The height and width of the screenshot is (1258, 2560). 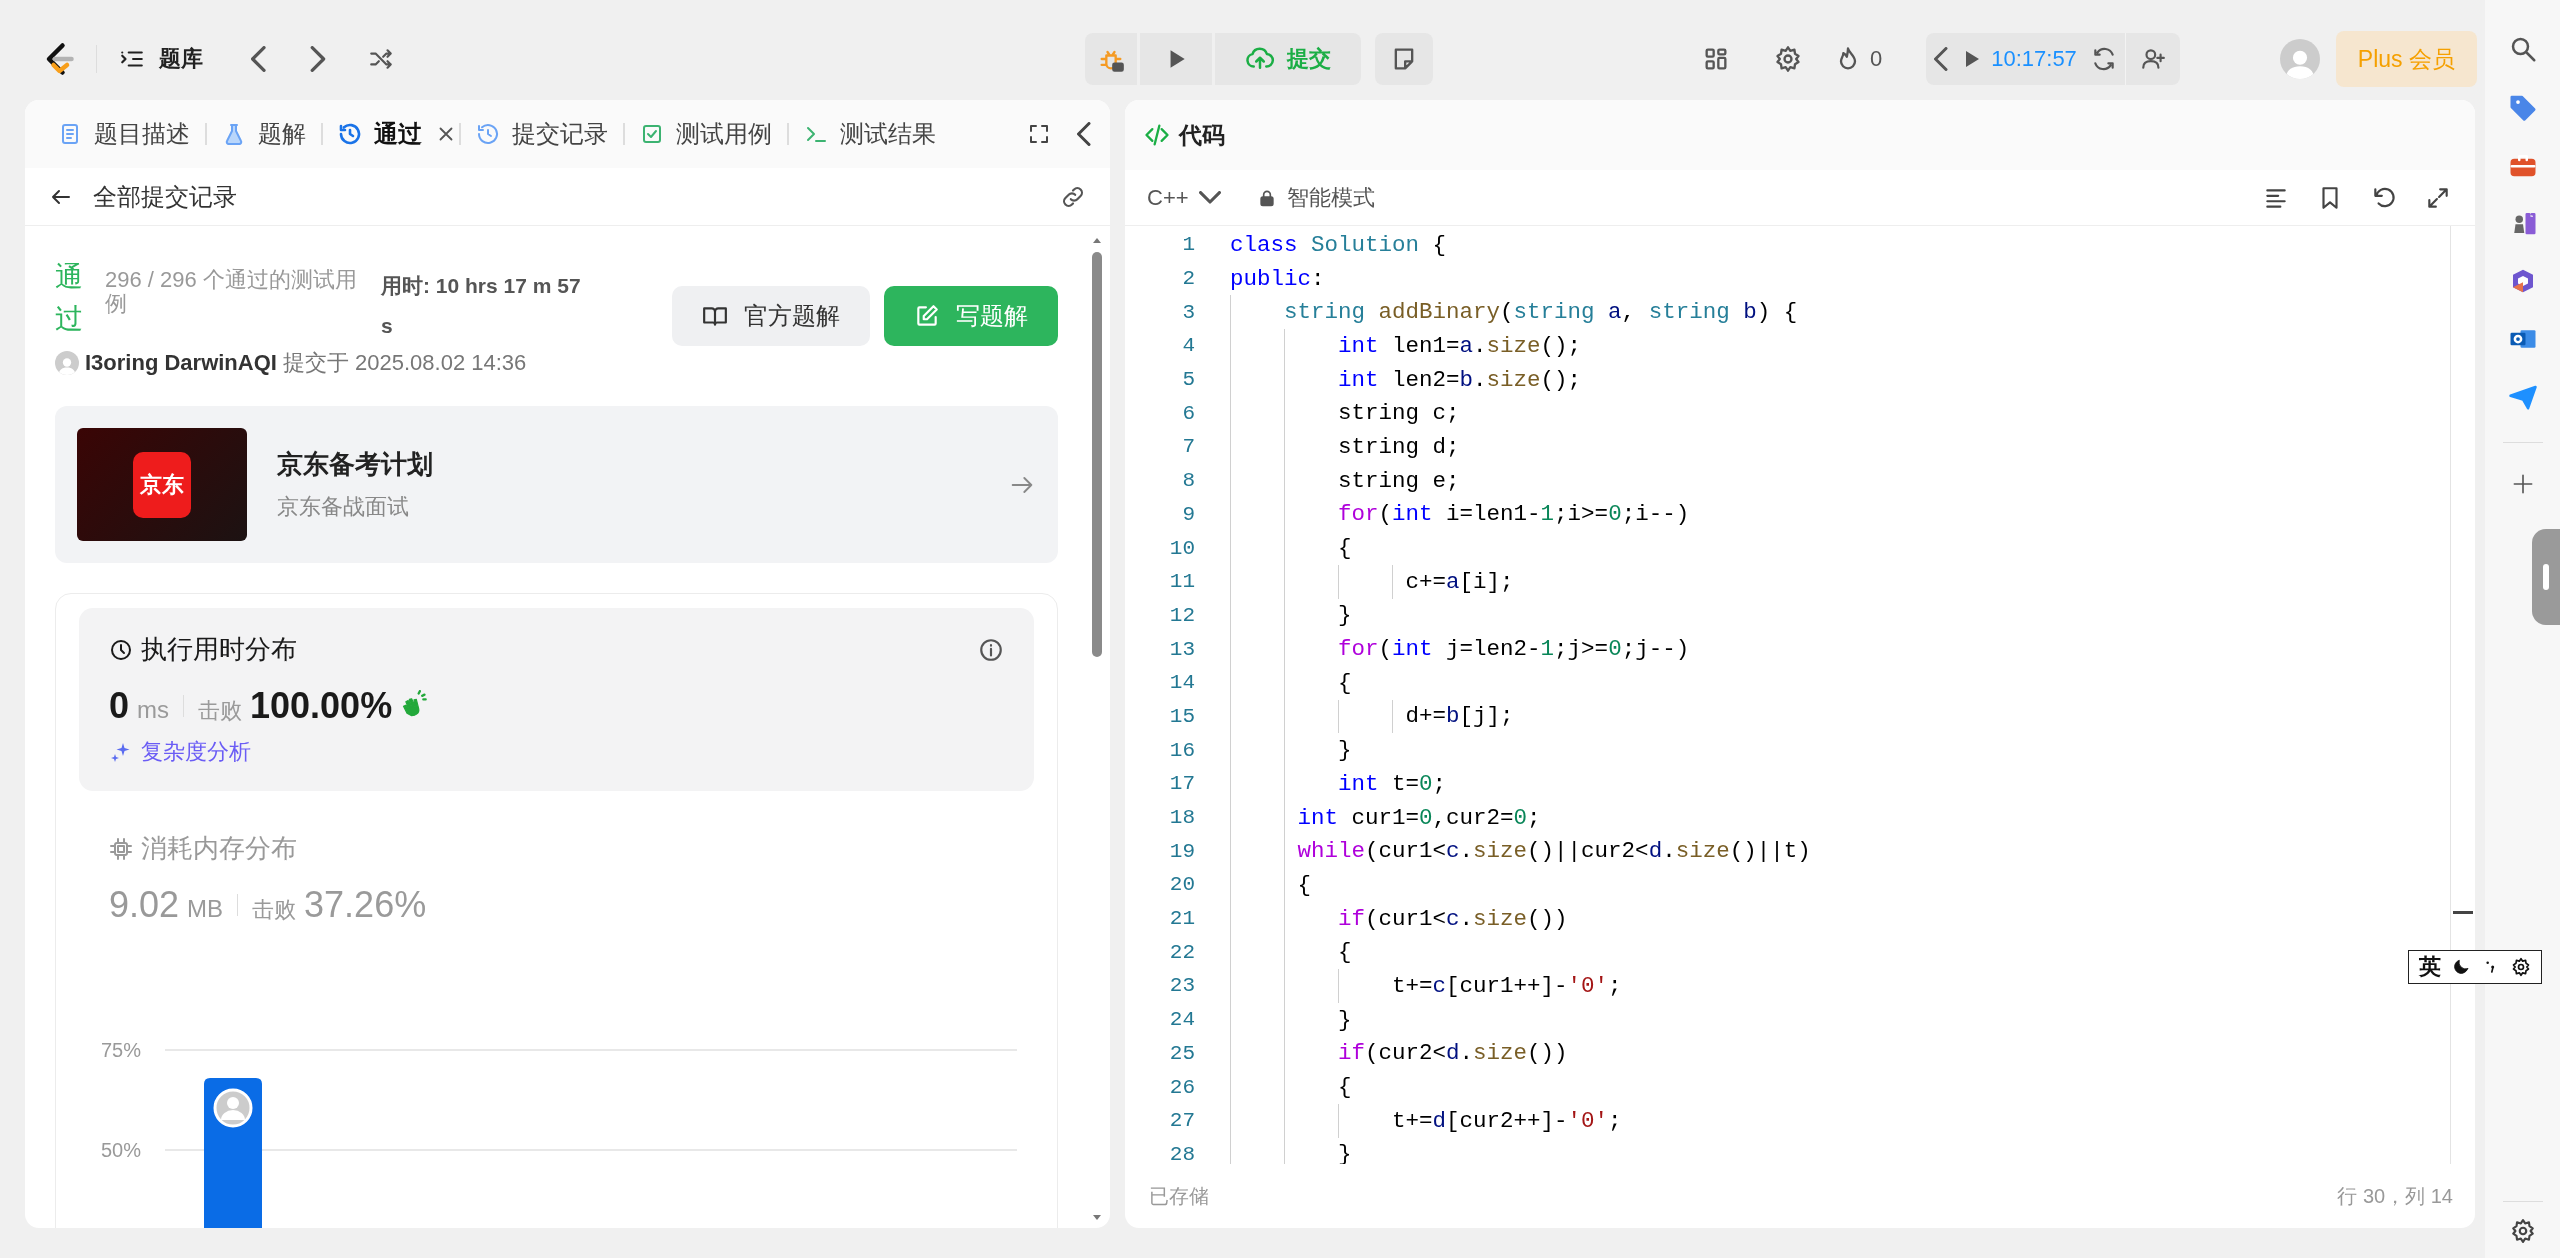 I want to click on runtime-text: 用时: 10 hrs 17 m 57 s, so click(x=481, y=306).